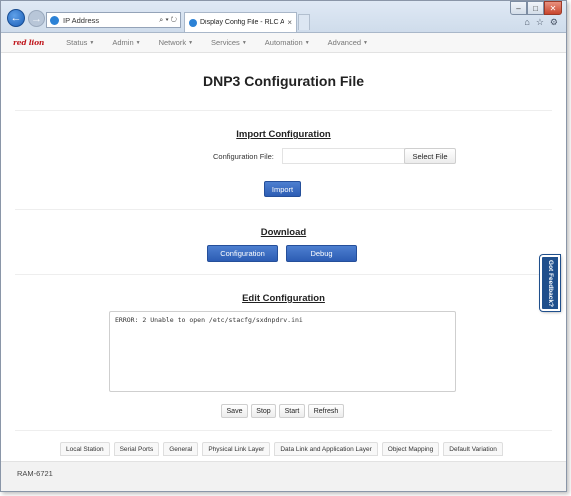 Image resolution: width=571 pixels, height=496 pixels. Describe the element at coordinates (85, 449) in the screenshot. I see `tab-local-station: Local Station` at that location.